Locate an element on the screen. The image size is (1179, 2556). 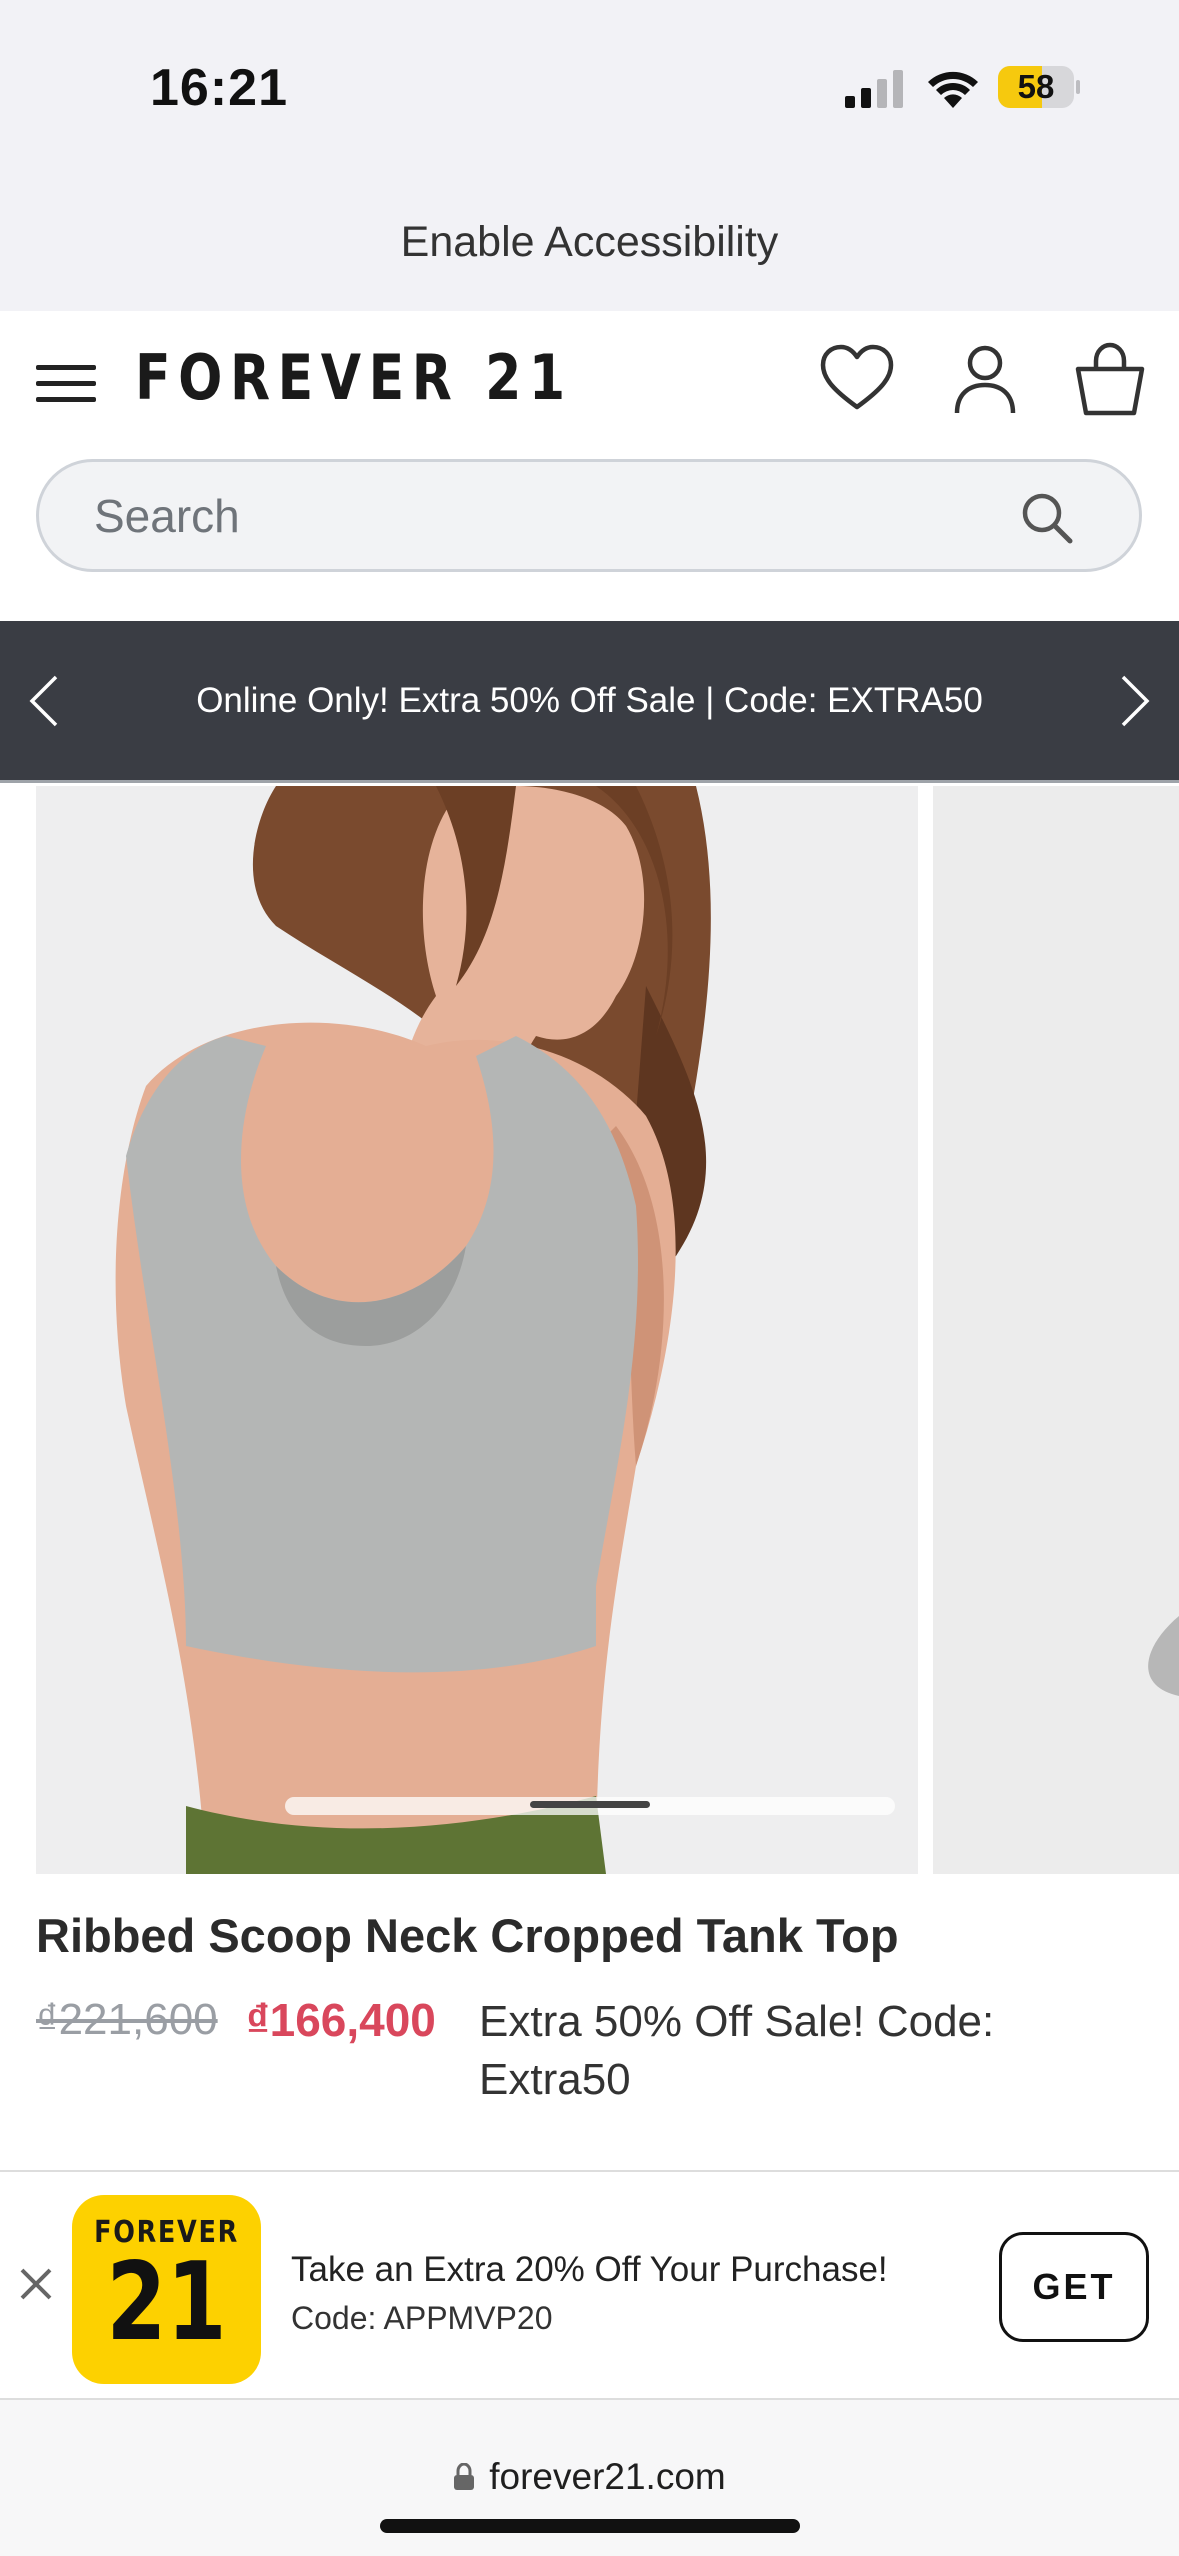
search-icon is located at coordinates (1047, 518).